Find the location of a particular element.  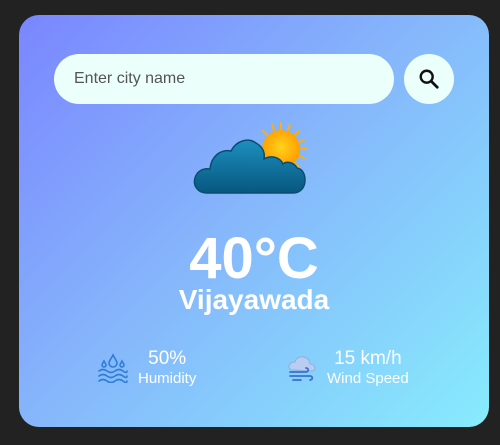

cloud-sun-icon is located at coordinates (252, 159).